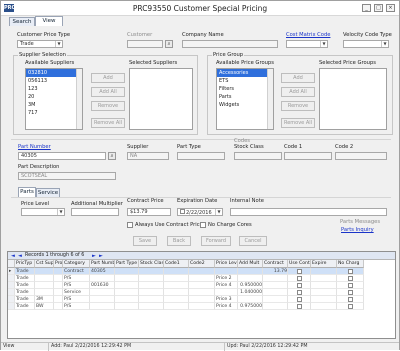 This screenshot has height=351, width=400. I want to click on column-header: Stock Clas, so click(151, 264).